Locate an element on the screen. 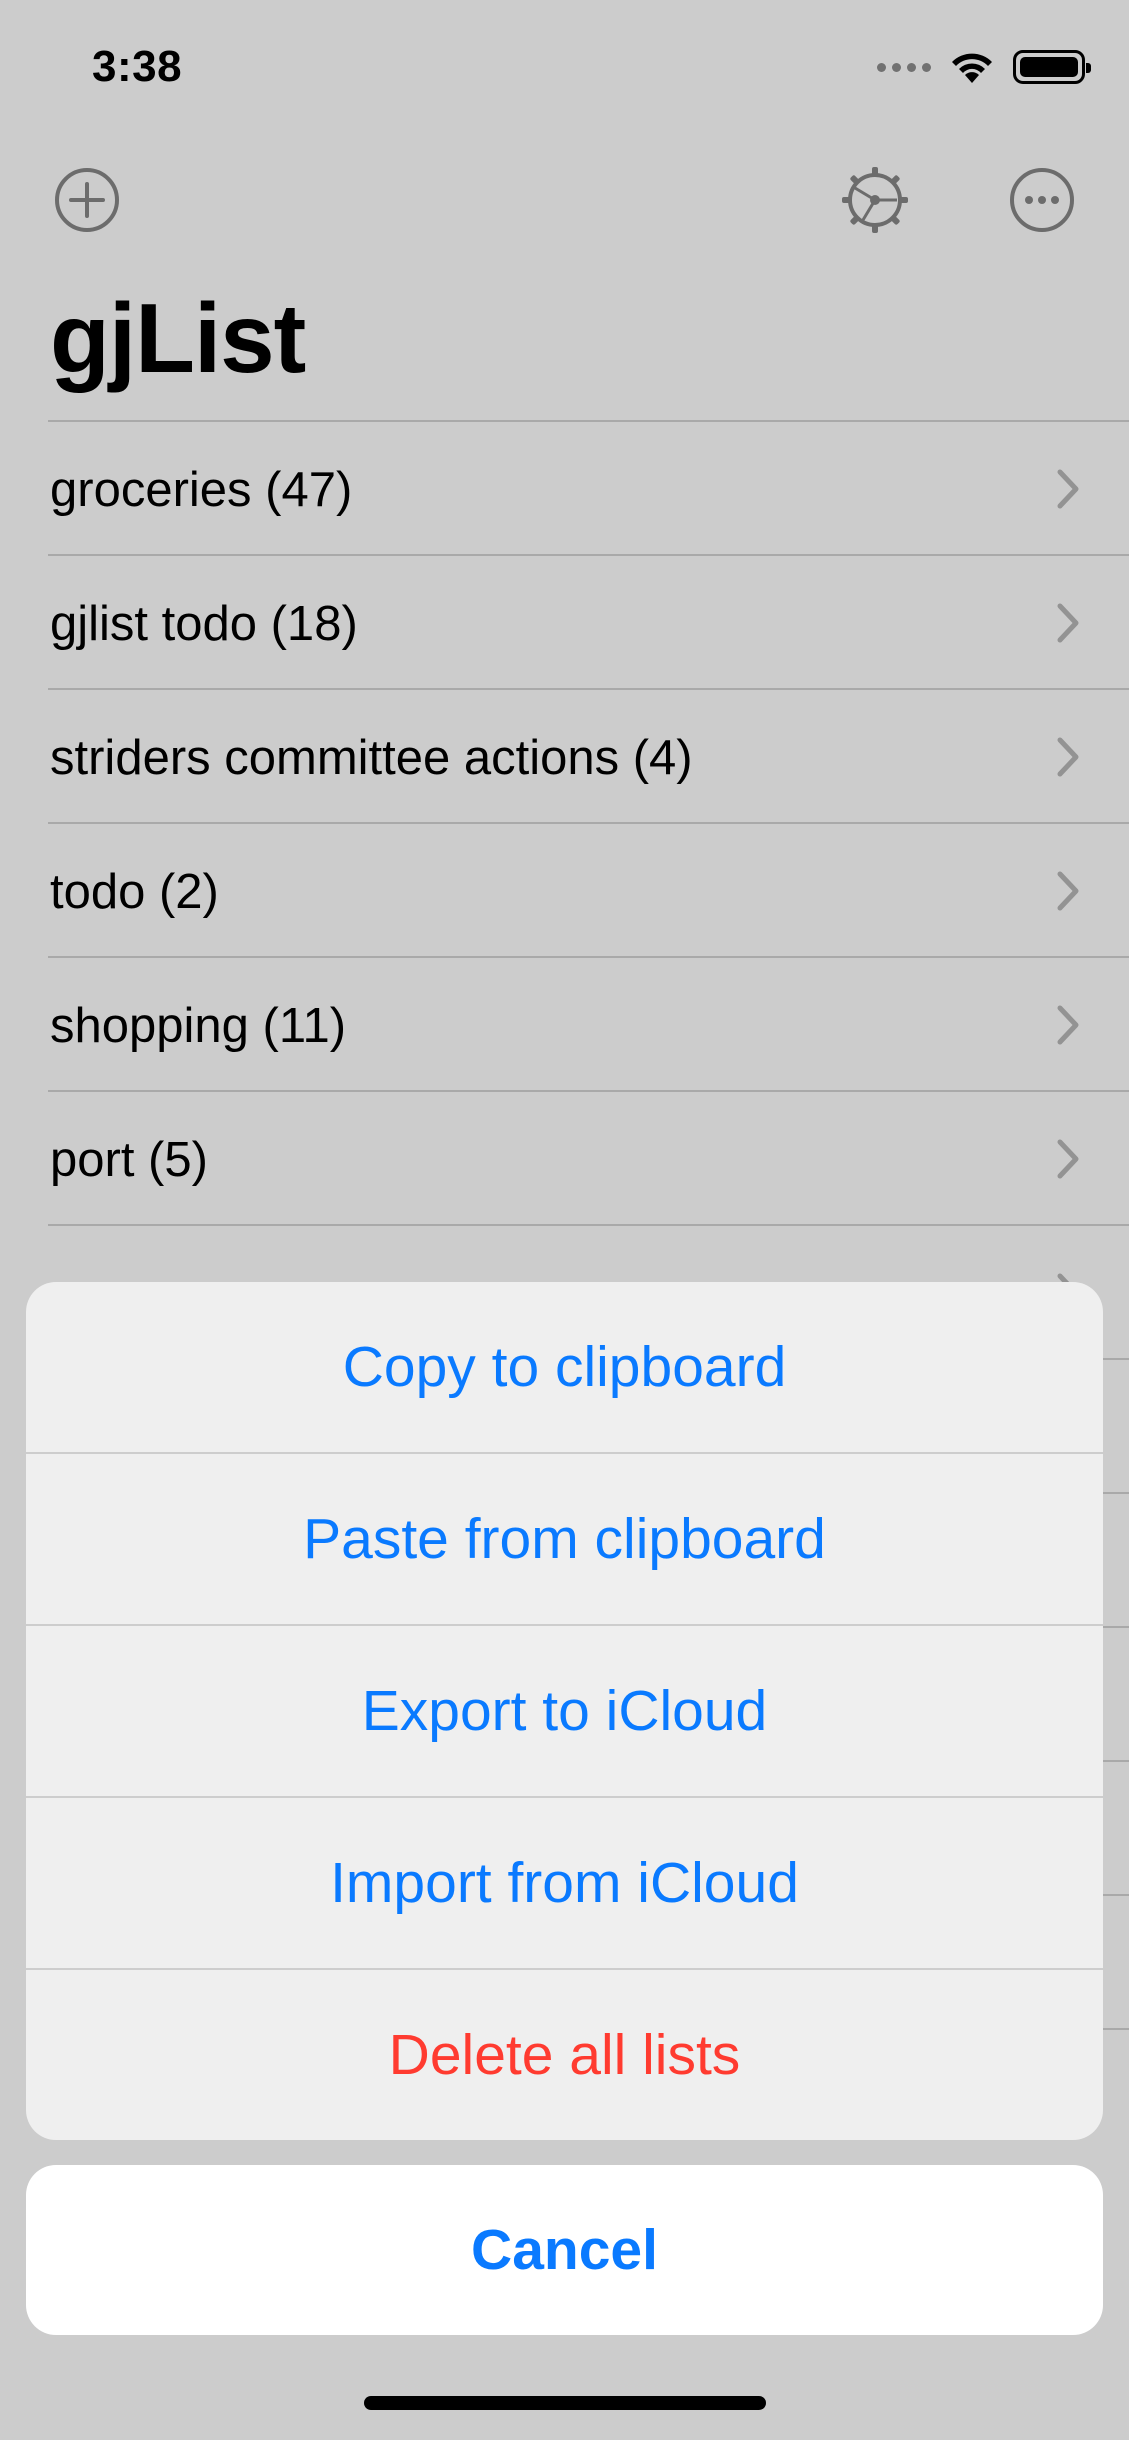  export-to-icloud-button: Export to iCloud is located at coordinates (564, 1712).